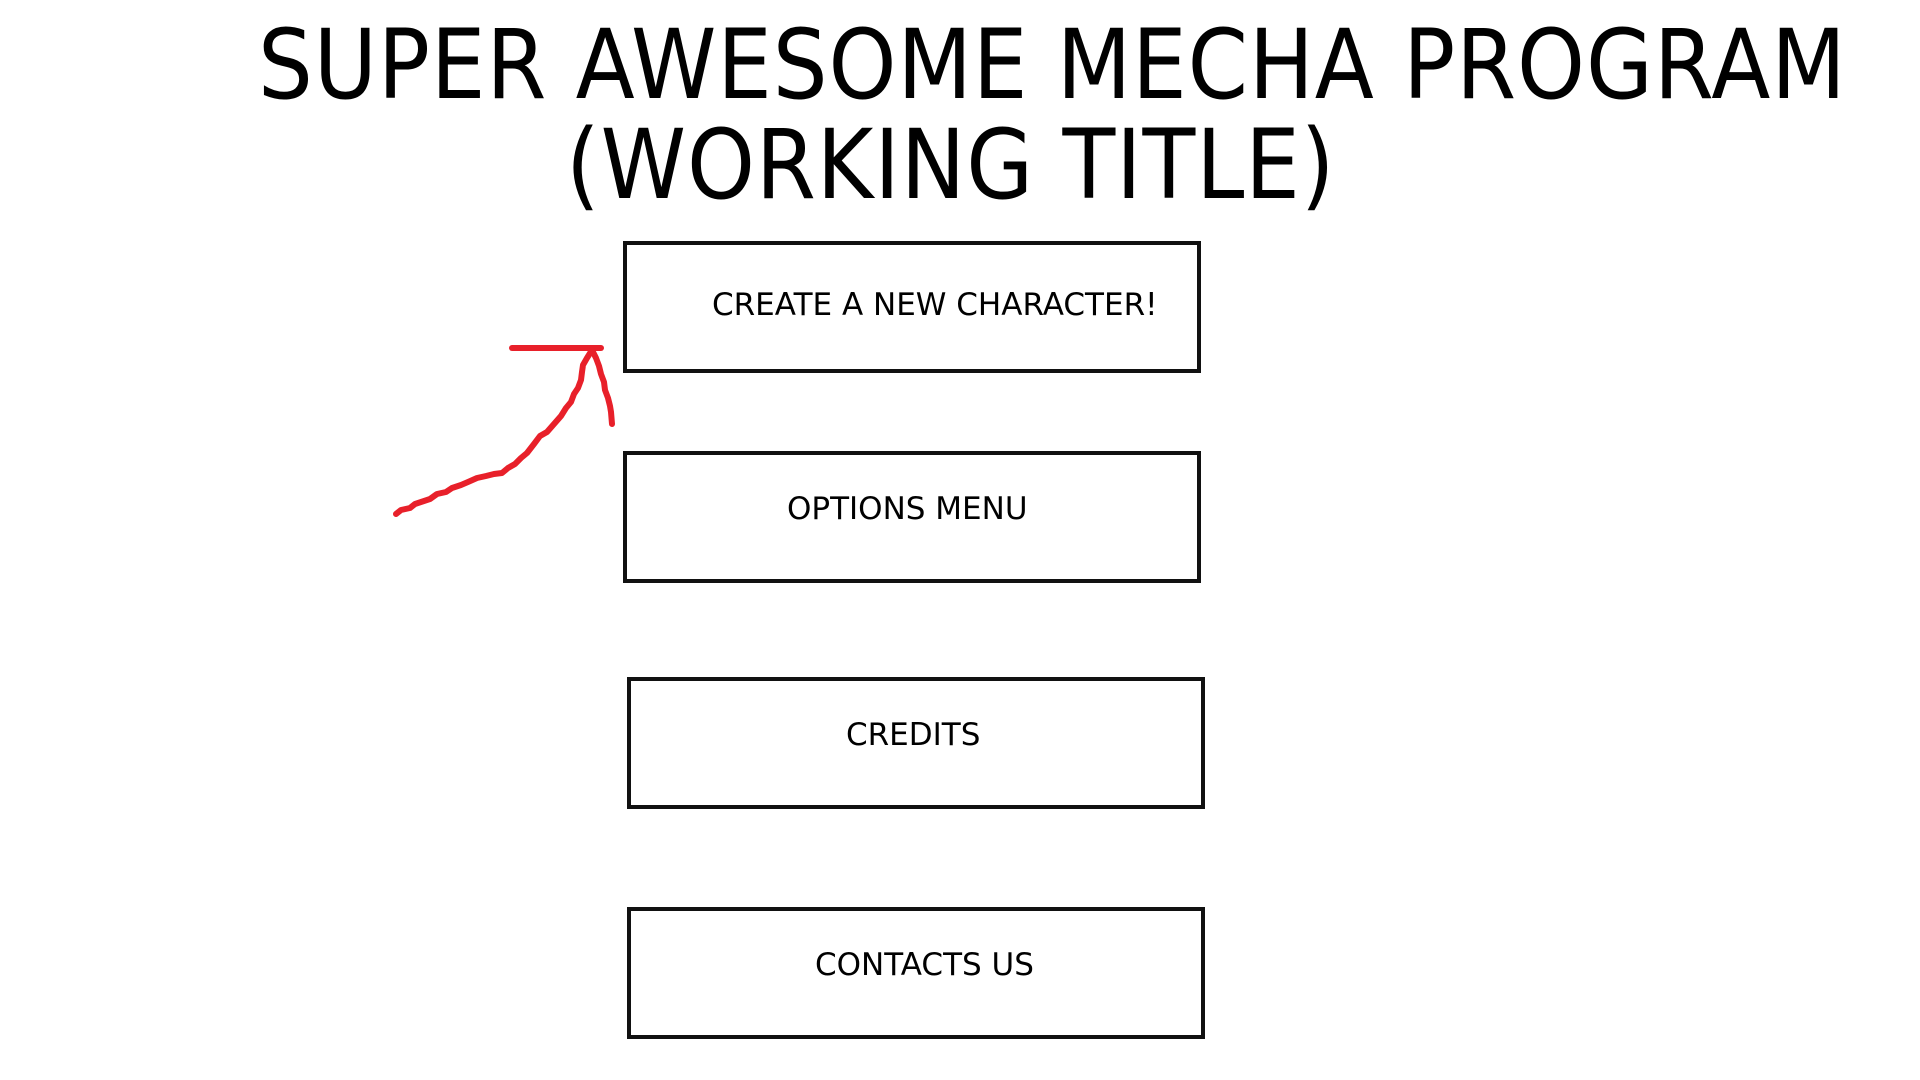 The height and width of the screenshot is (1080, 1920). What do you see at coordinates (494, 432) in the screenshot?
I see `arrow-shaft` at bounding box center [494, 432].